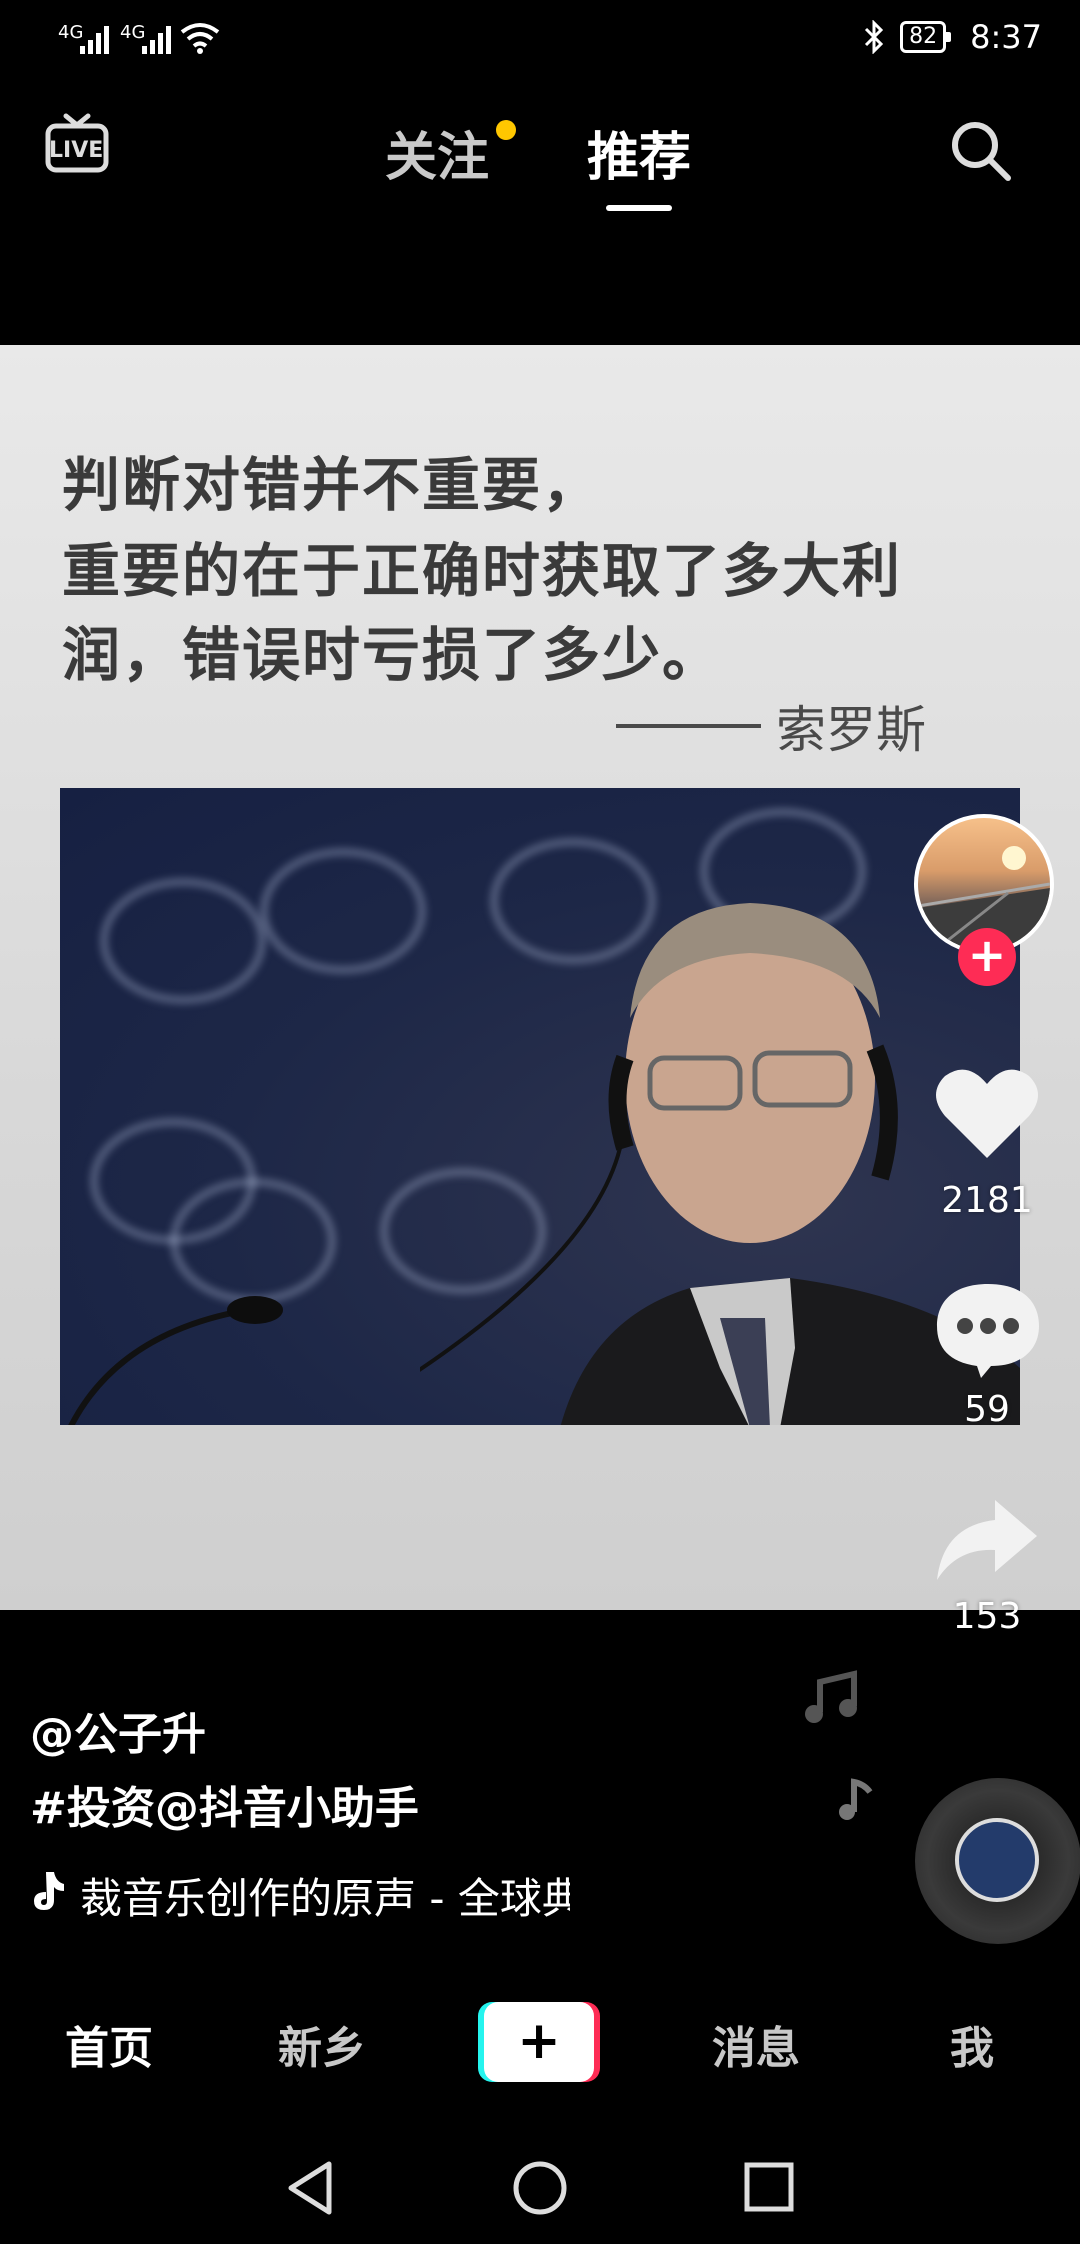 Image resolution: width=1080 pixels, height=2244 pixels. Describe the element at coordinates (988, 1330) in the screenshot. I see `comment-icon` at that location.